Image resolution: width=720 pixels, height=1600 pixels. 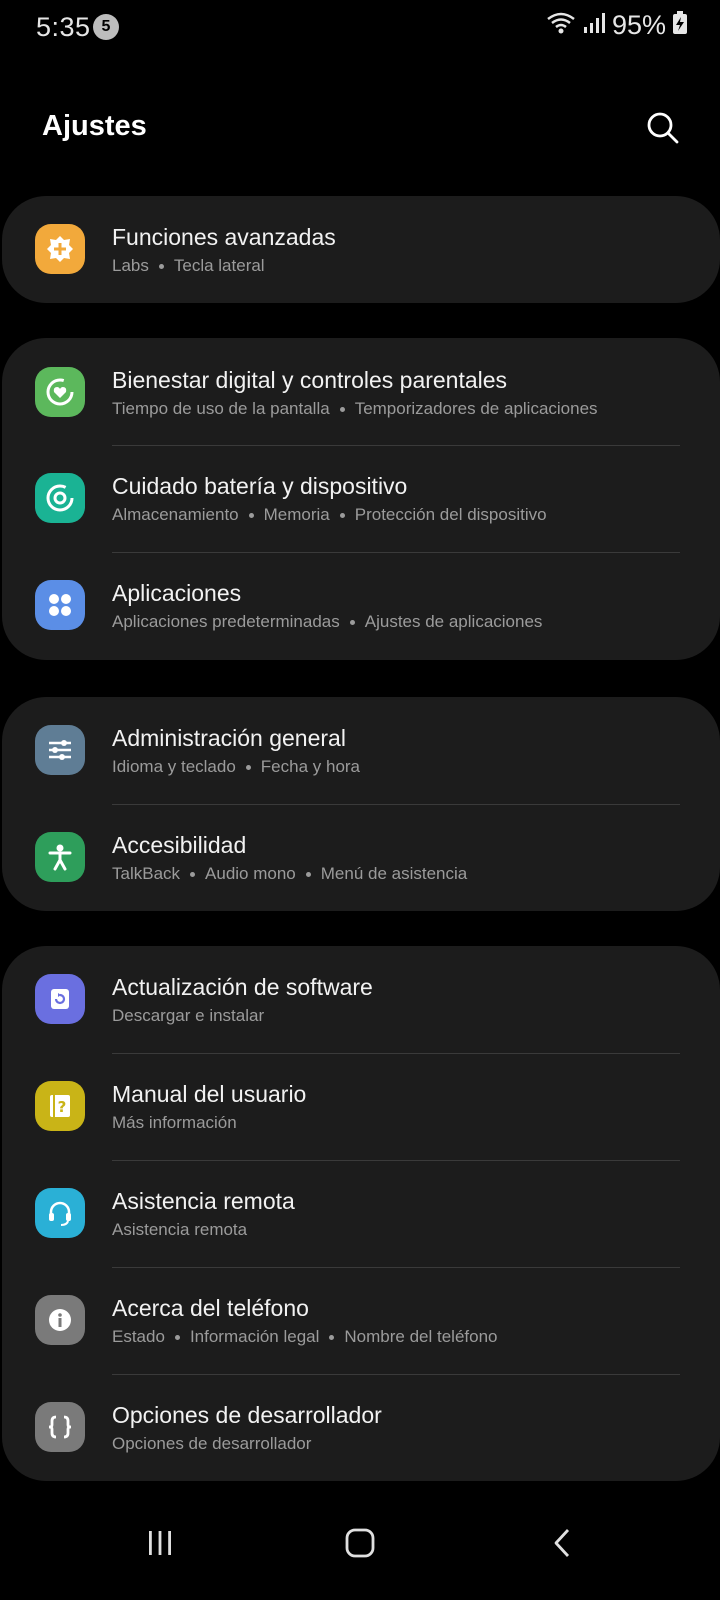 What do you see at coordinates (221, 408) in the screenshot?
I see `item-sub-part: Tiempo de uso de la pantalla` at bounding box center [221, 408].